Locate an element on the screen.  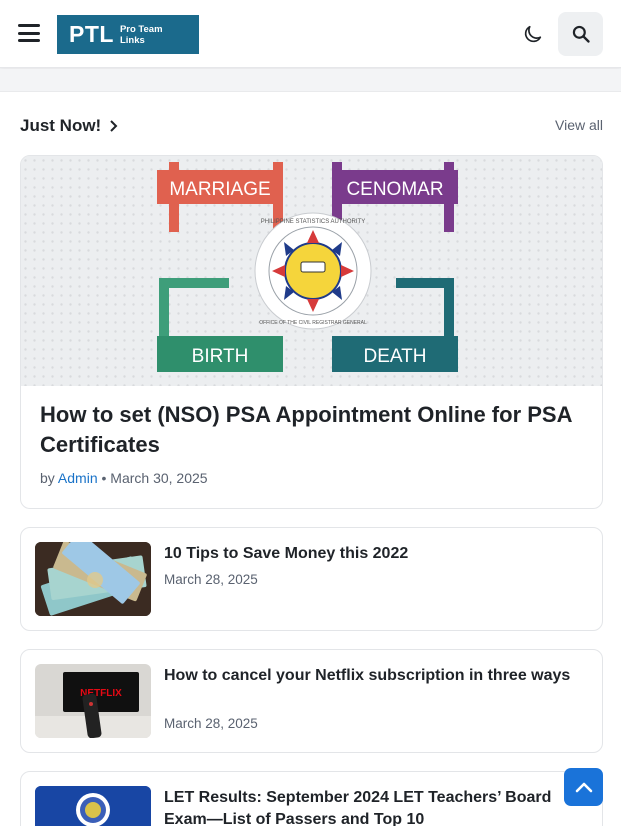
marriage-label: MARRIAGE is located at coordinates (219, 189).